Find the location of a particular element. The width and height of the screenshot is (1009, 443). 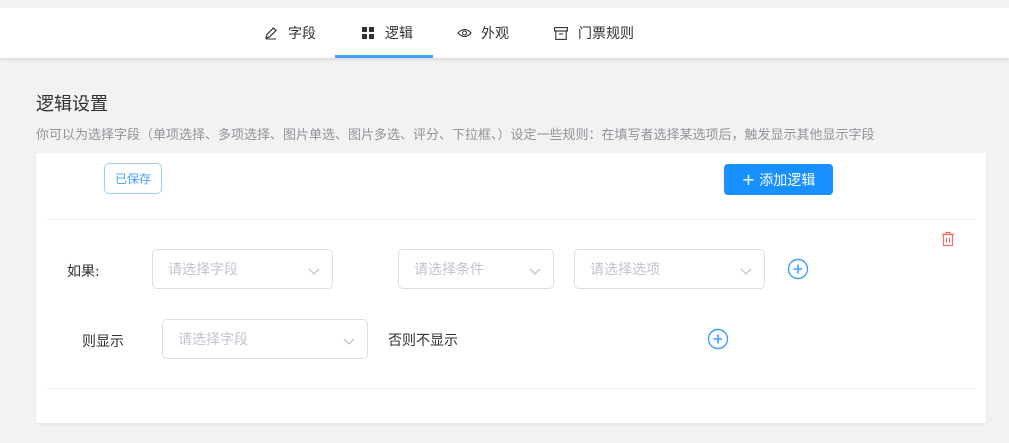

page-title: 逻辑设置 is located at coordinates (72, 104).